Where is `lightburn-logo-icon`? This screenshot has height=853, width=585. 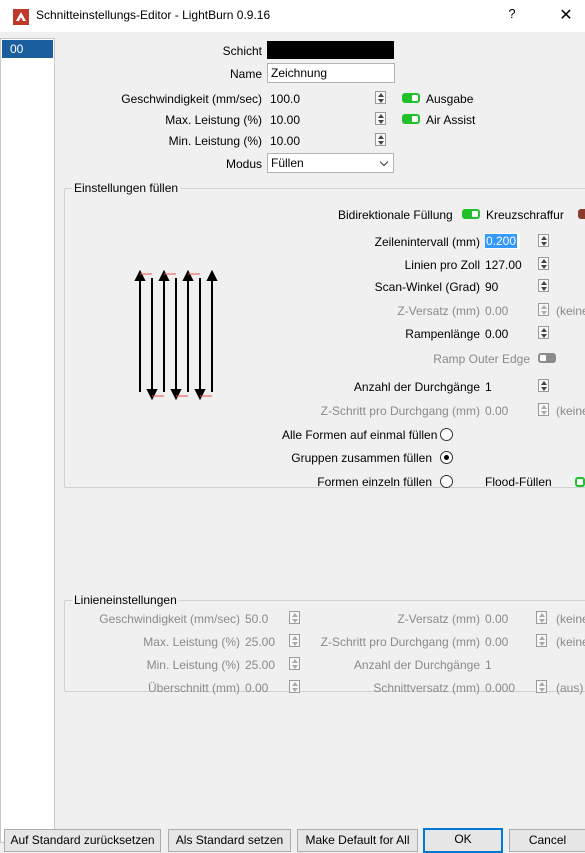
lightburn-logo-icon is located at coordinates (21, 17).